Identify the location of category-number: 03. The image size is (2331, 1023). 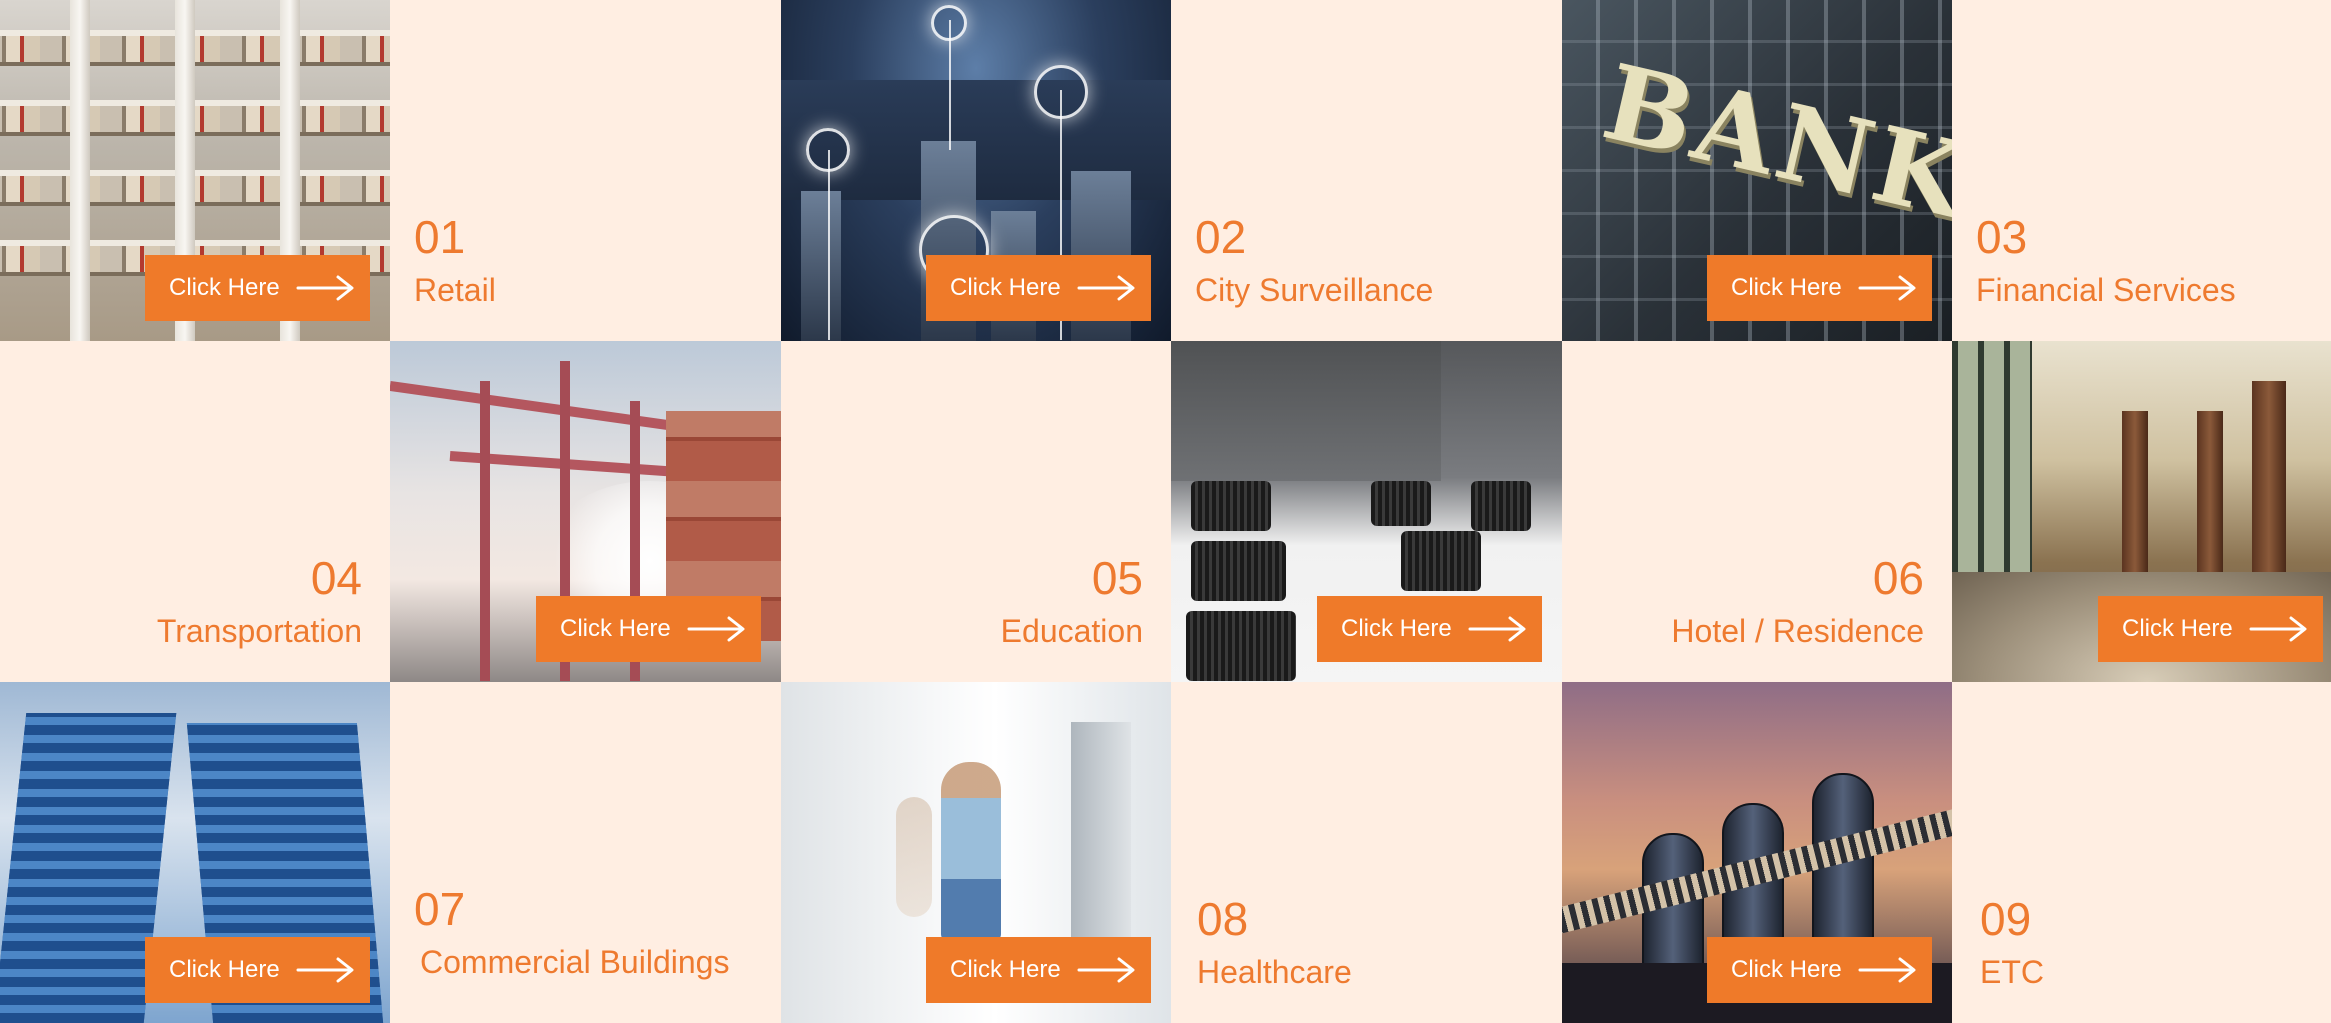
(2002, 237).